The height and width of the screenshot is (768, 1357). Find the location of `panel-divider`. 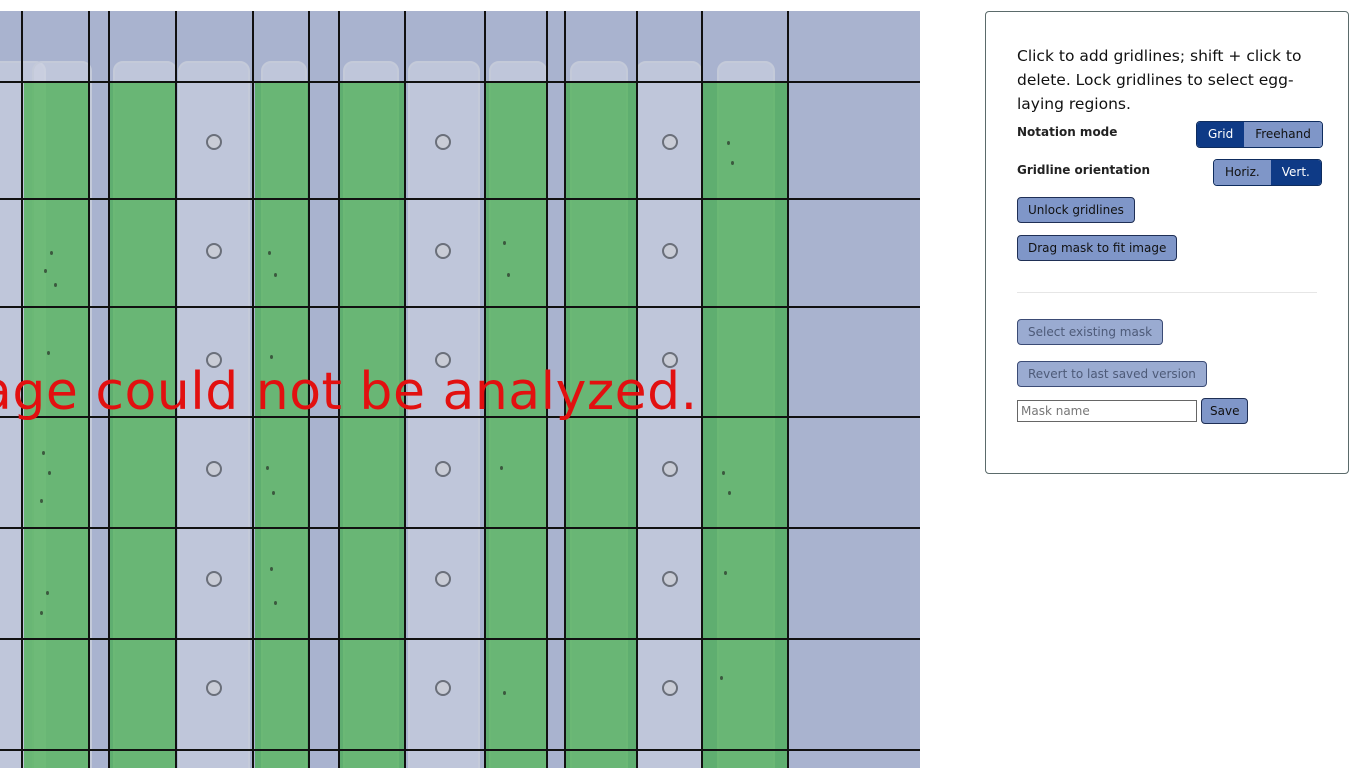

panel-divider is located at coordinates (1167, 292).